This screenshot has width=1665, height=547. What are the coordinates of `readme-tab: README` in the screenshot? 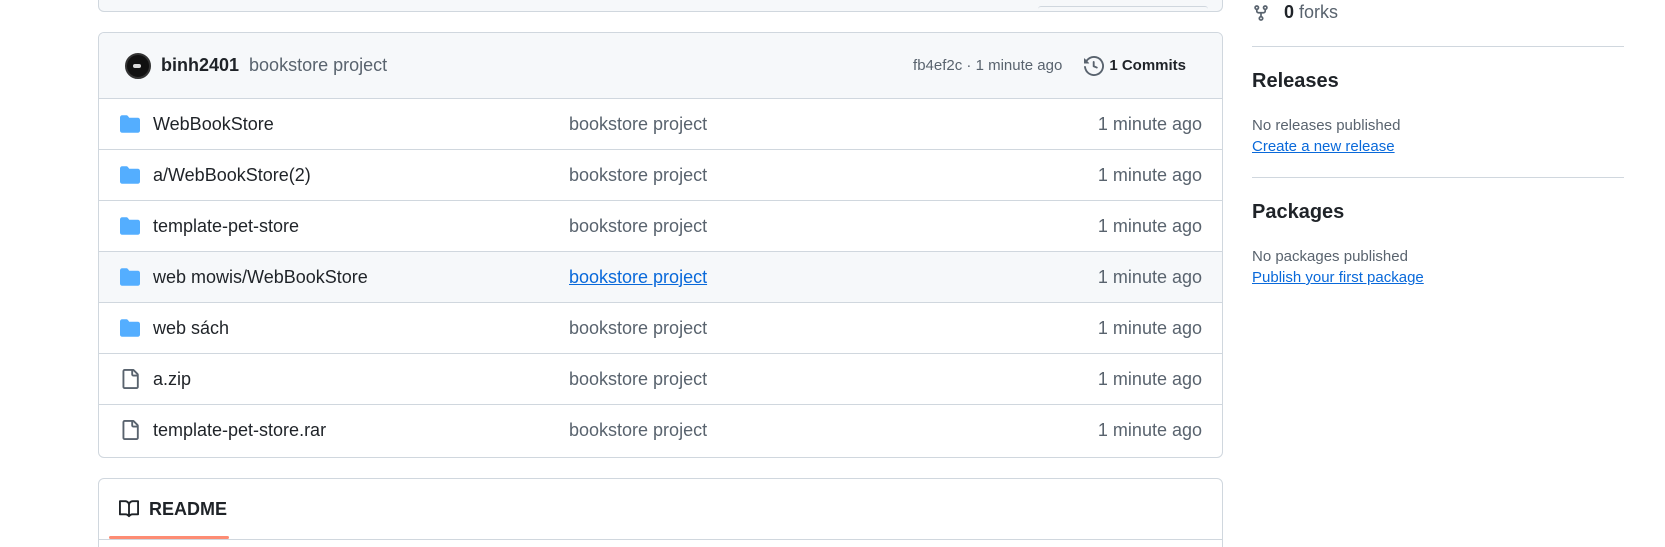 It's located at (169, 509).